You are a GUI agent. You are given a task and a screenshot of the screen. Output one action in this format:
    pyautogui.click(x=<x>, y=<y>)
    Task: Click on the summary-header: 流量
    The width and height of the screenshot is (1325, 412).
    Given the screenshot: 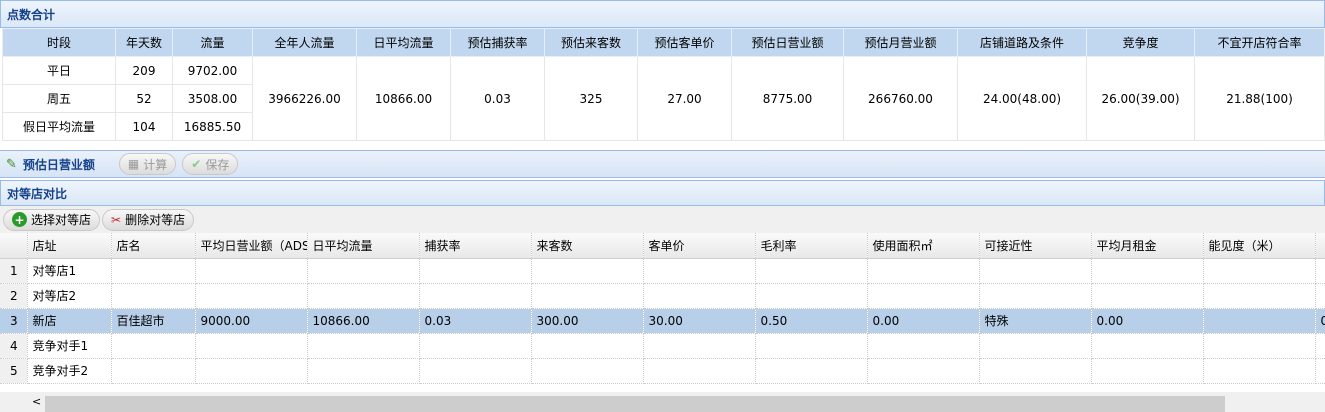 What is the action you would take?
    pyautogui.click(x=212, y=42)
    